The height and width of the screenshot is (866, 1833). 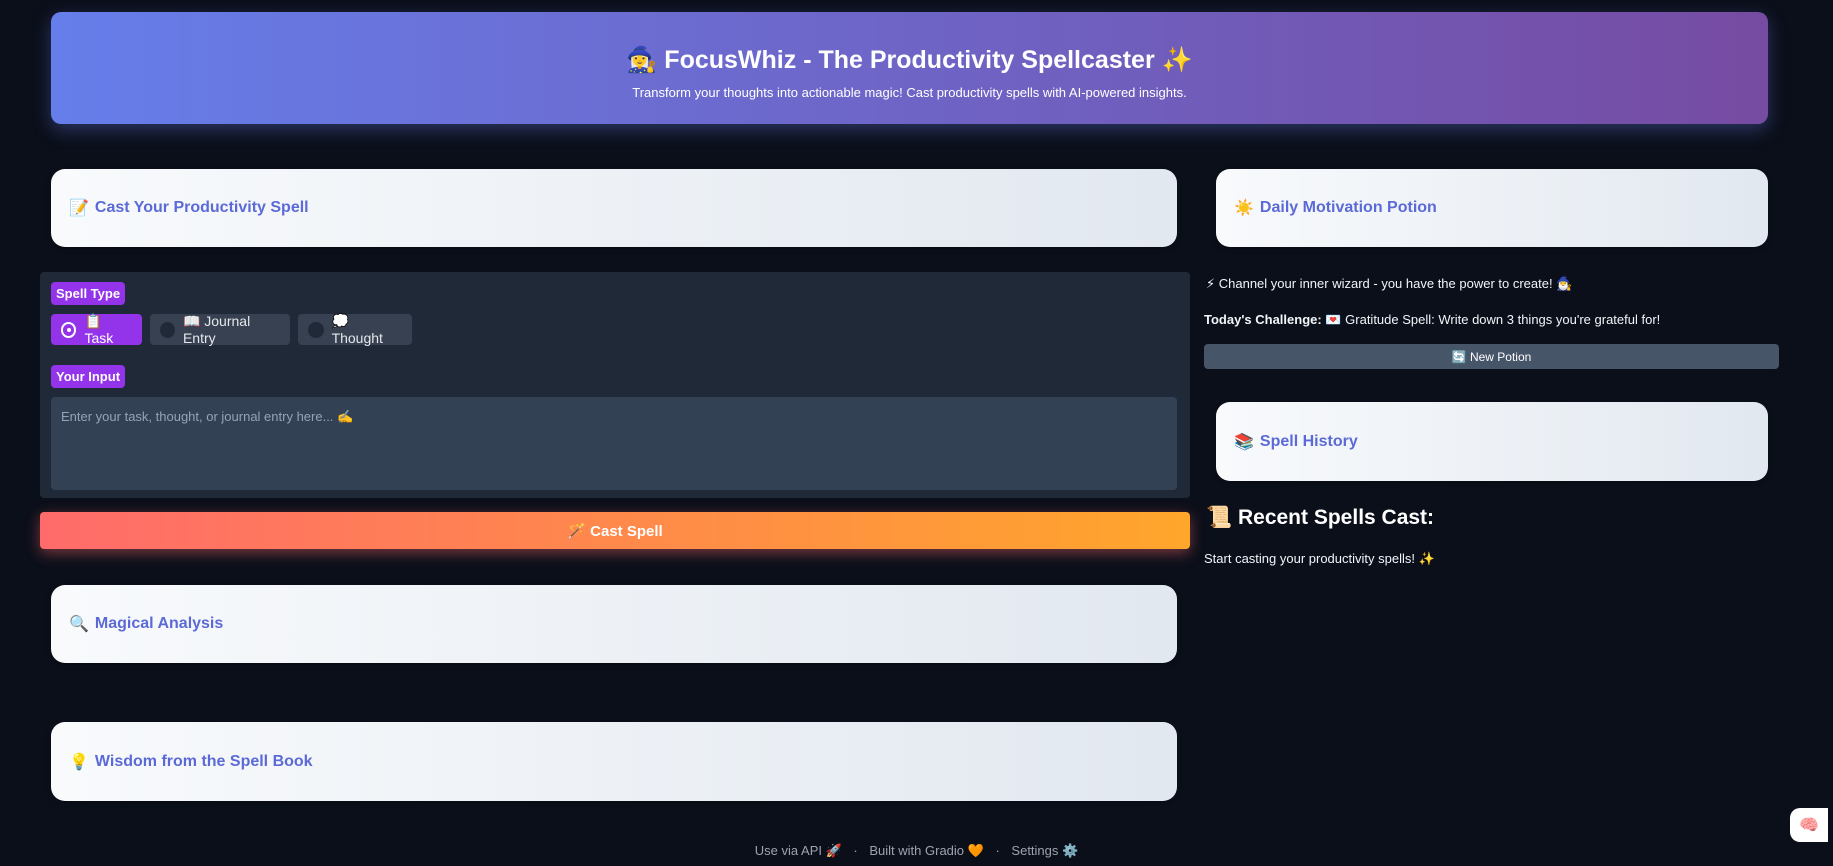 What do you see at coordinates (159, 623) in the screenshot?
I see `magical-analysis-title: Magical Analysis` at bounding box center [159, 623].